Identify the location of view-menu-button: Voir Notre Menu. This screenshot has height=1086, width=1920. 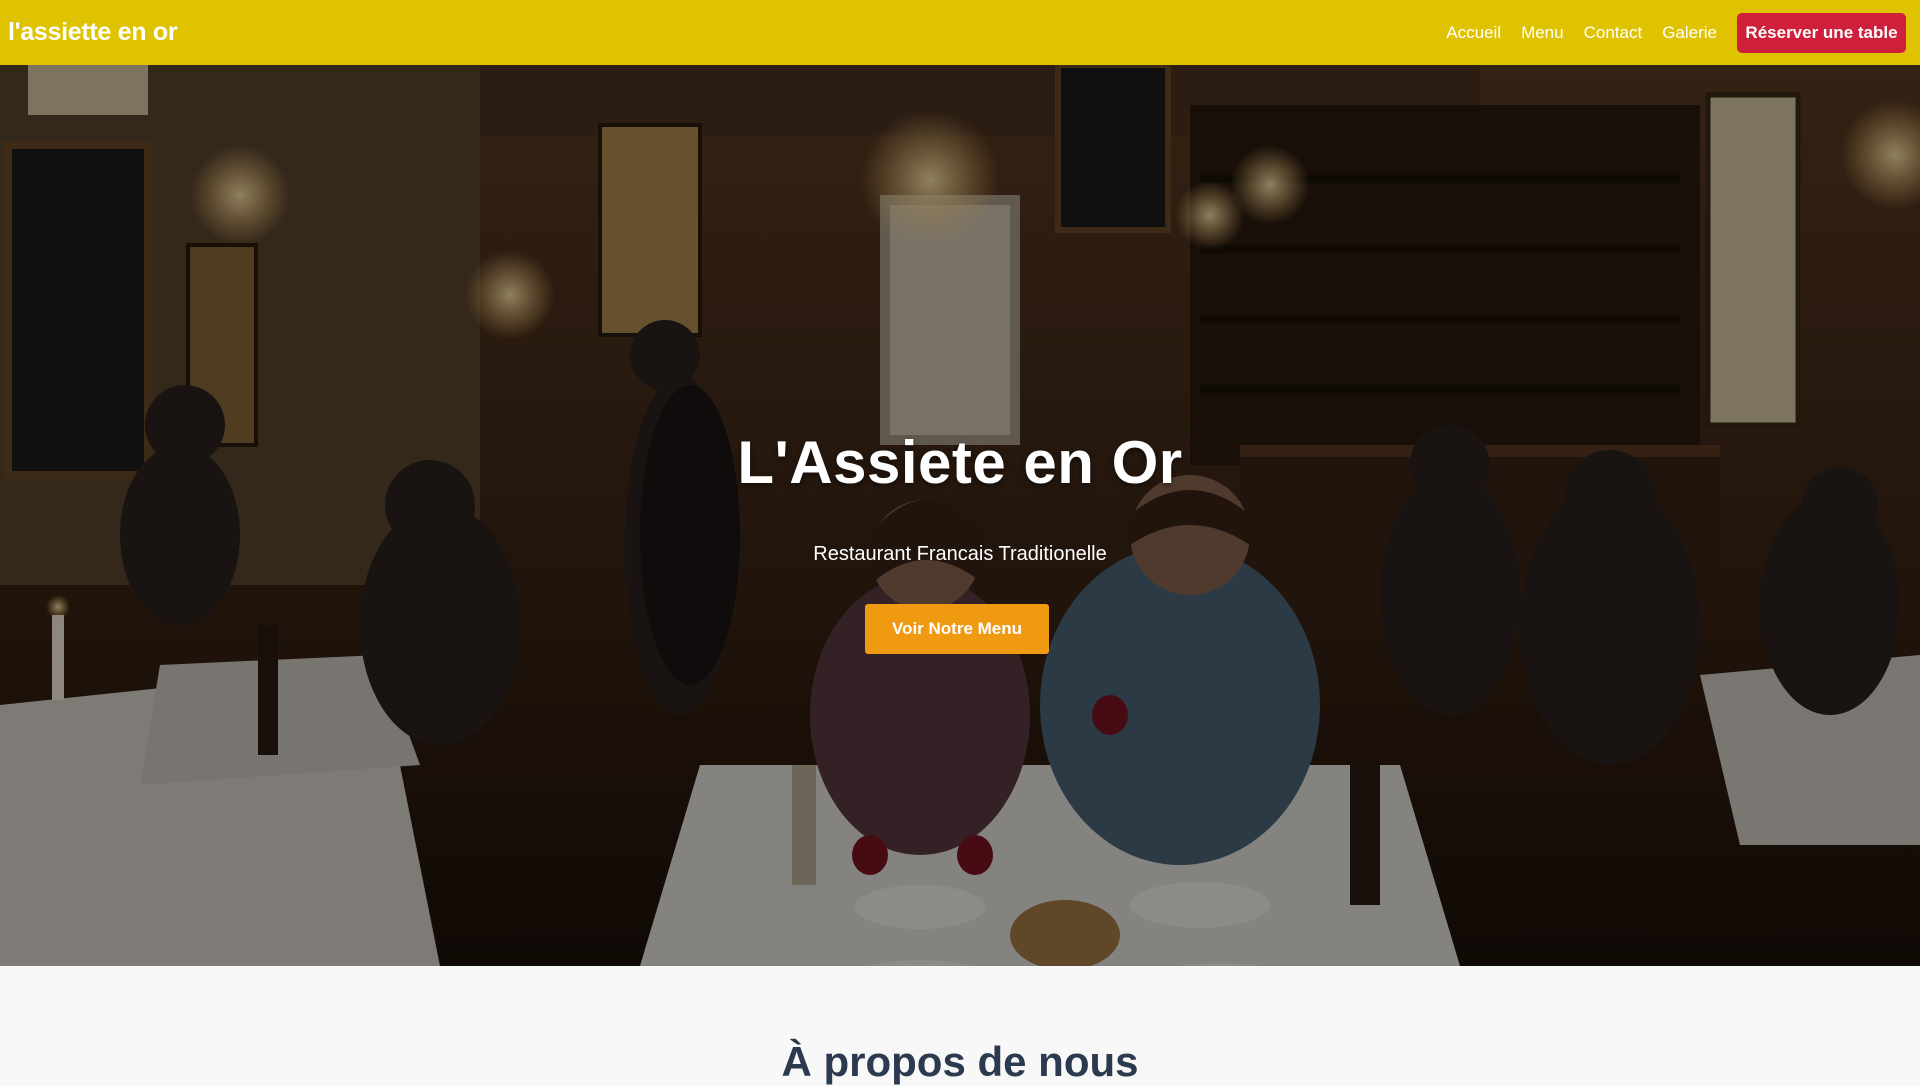
(957, 629).